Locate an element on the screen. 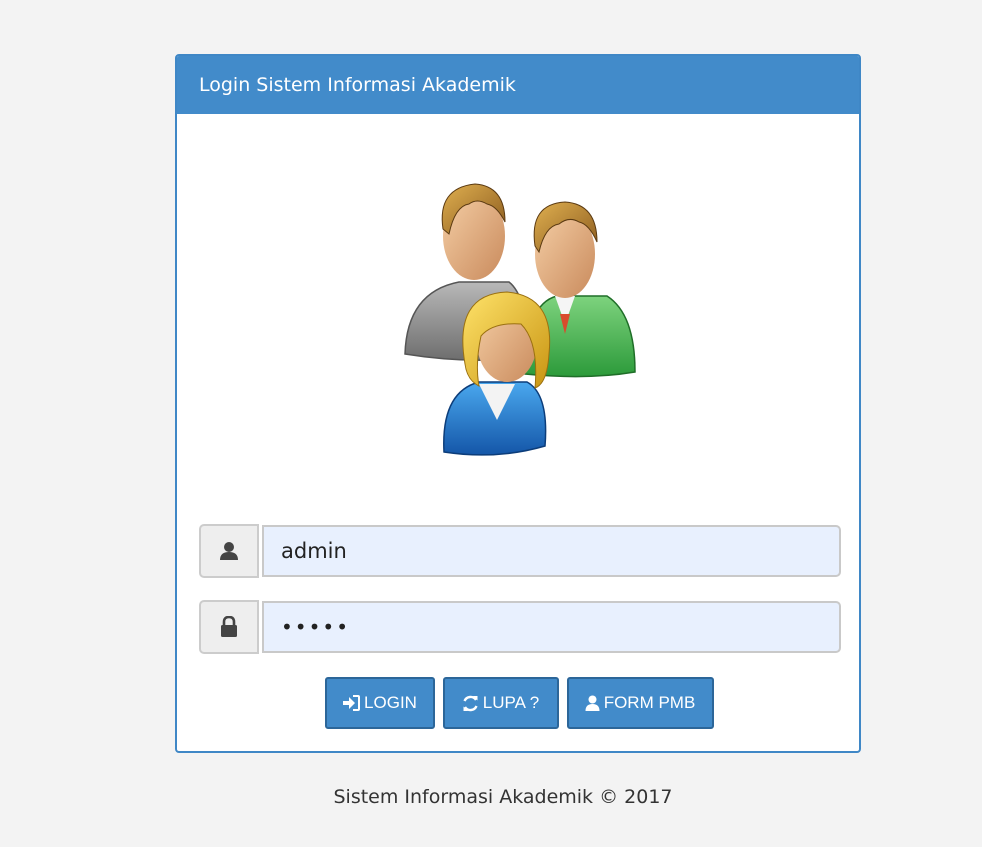 This screenshot has width=982, height=847. password-group is located at coordinates (520, 627).